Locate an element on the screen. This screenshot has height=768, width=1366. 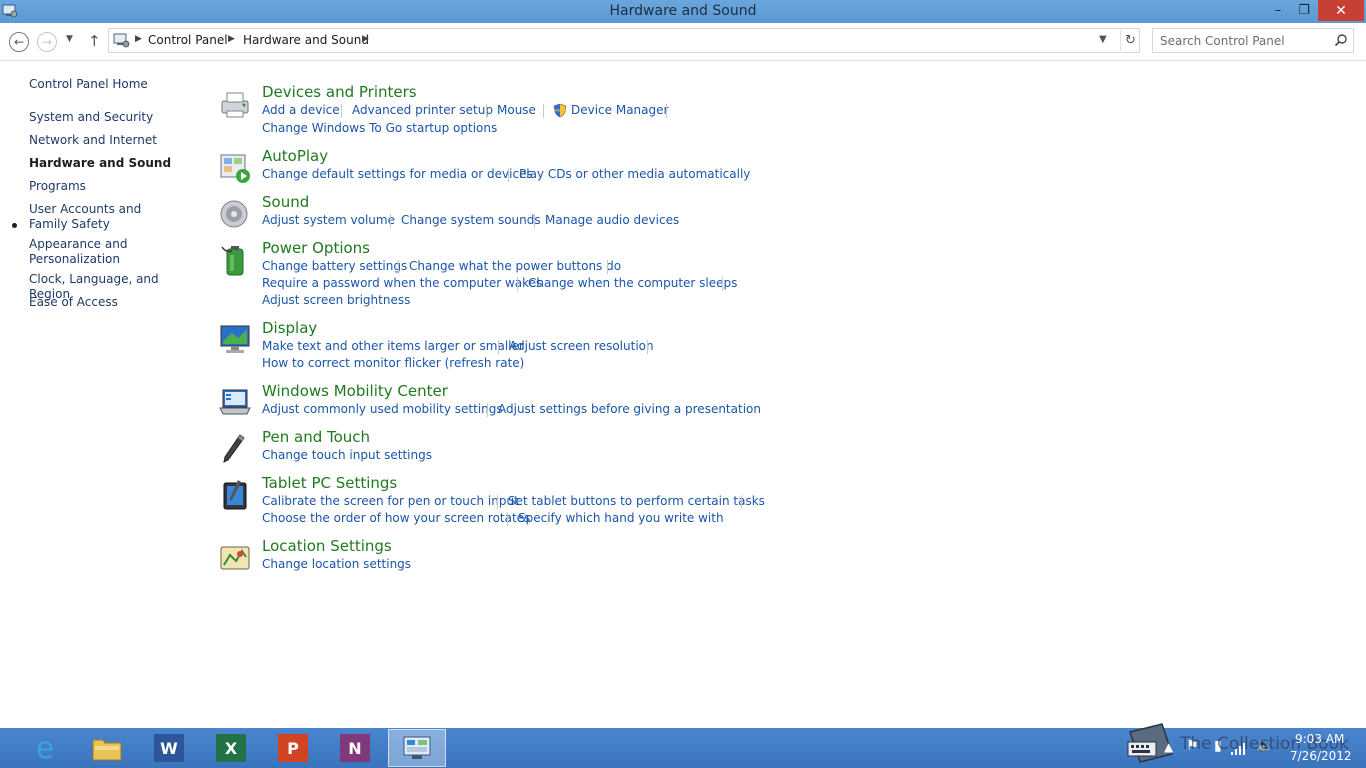
address-dropdown-icon: ▼ is located at coordinates (1103, 39).